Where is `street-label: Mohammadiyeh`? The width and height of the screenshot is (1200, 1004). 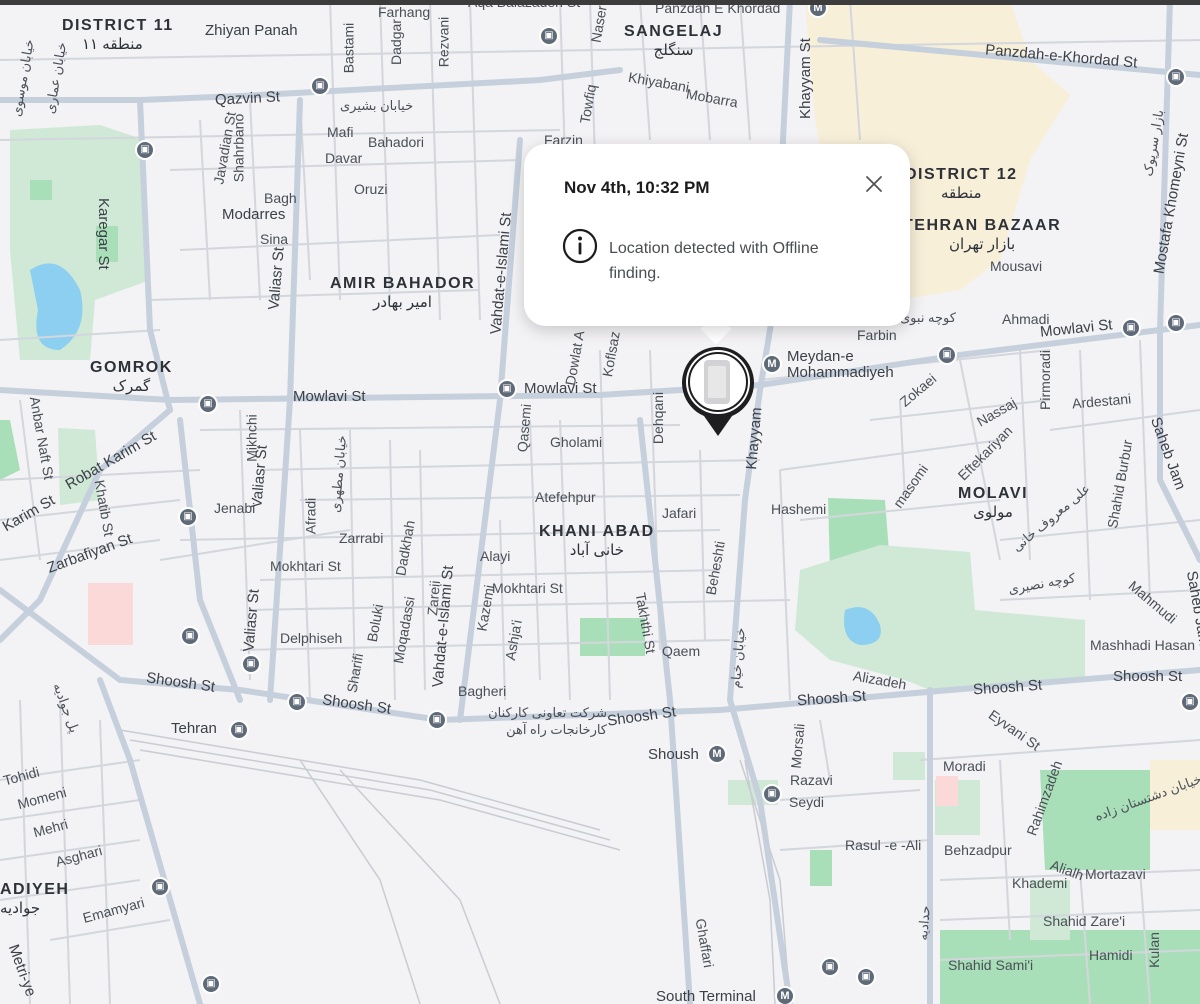 street-label: Mohammadiyeh is located at coordinates (840, 372).